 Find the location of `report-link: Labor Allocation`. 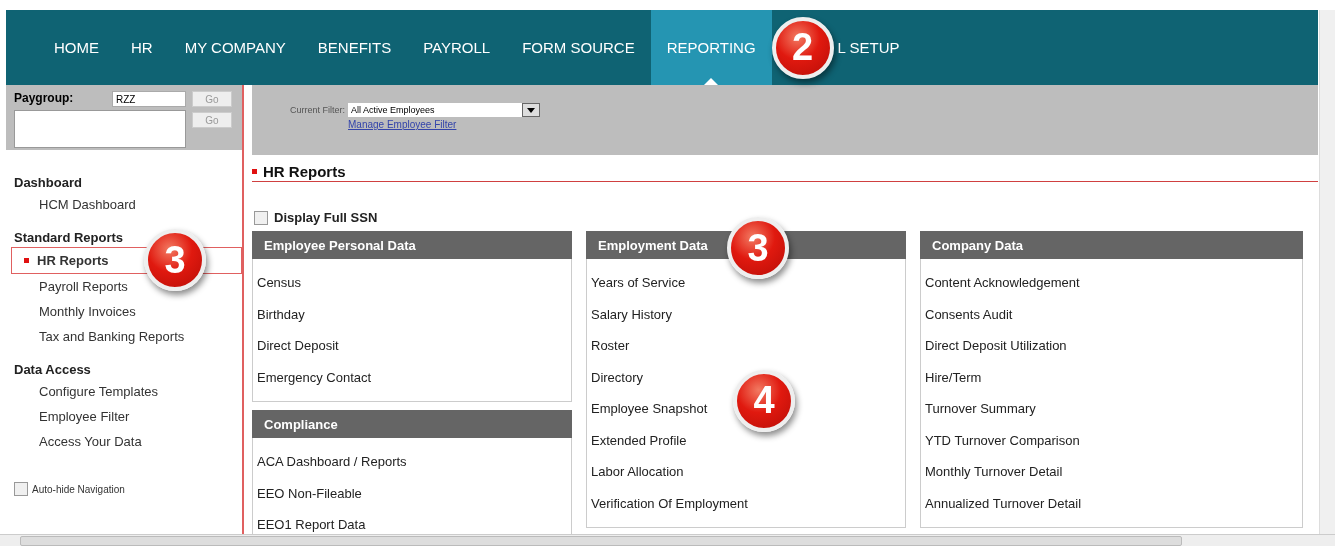

report-link: Labor Allocation is located at coordinates (637, 472).